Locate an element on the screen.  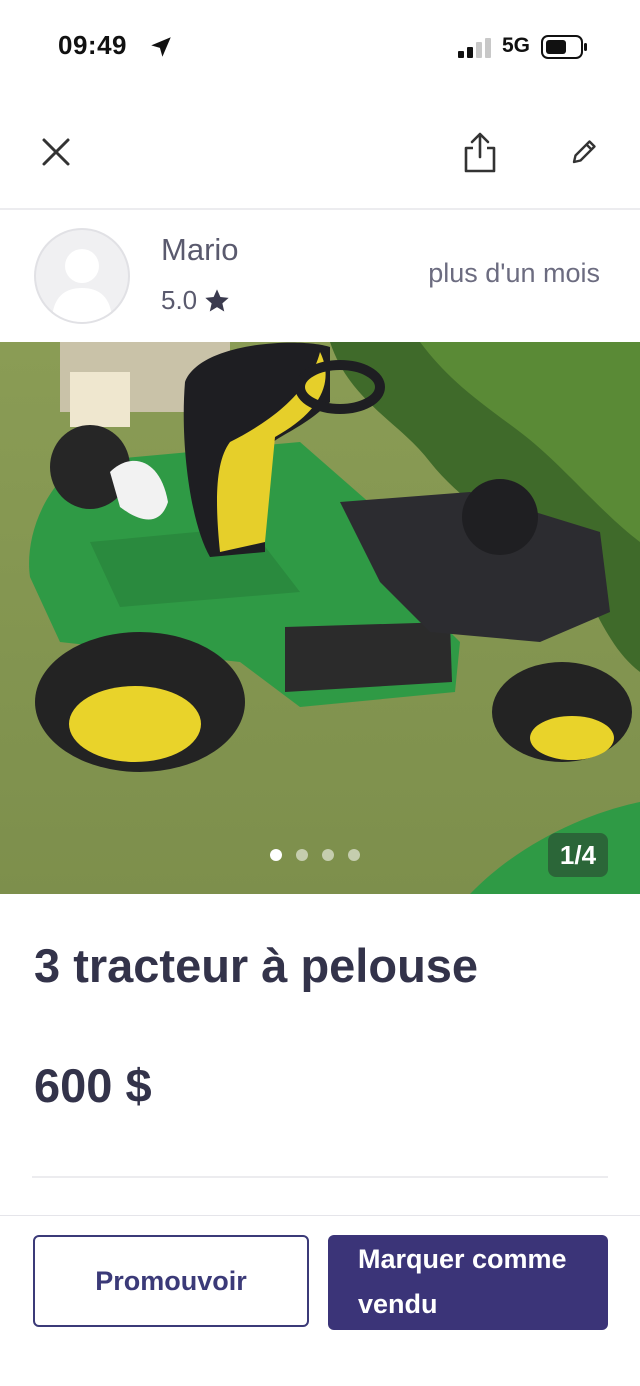
seller-avatar is located at coordinates (82, 276).